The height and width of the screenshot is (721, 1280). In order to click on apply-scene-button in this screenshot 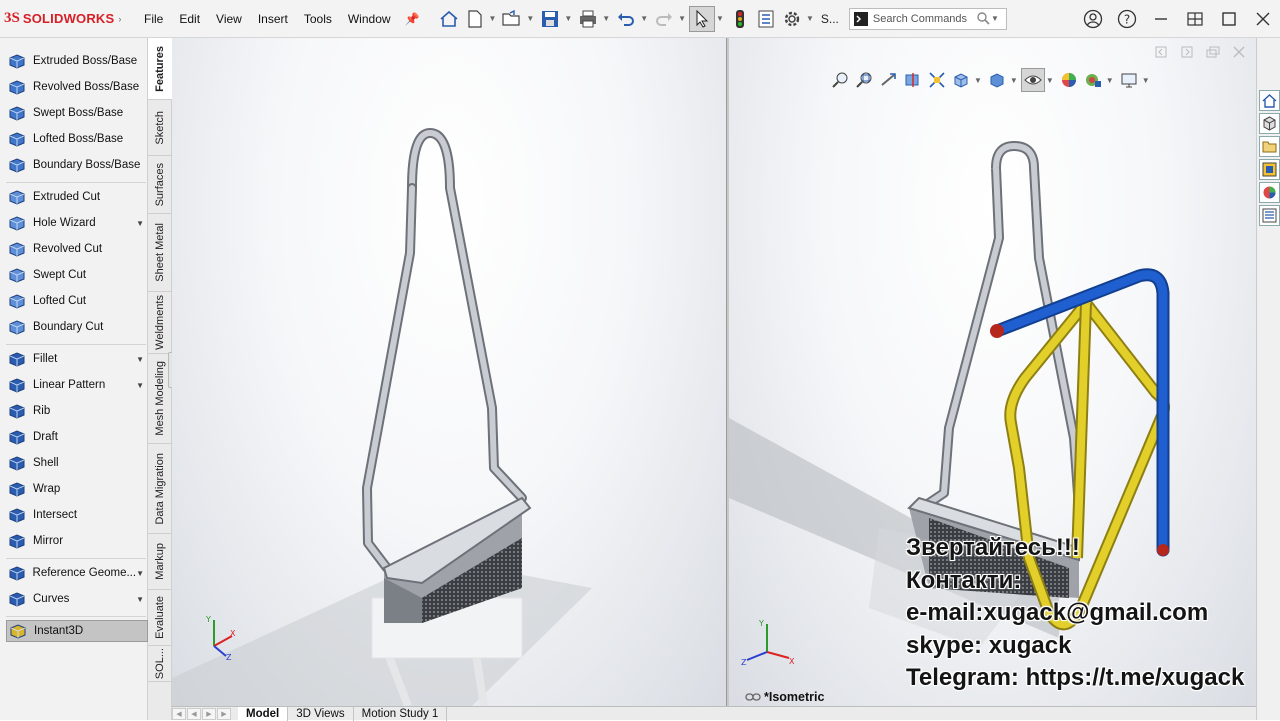, I will do `click(1093, 80)`.